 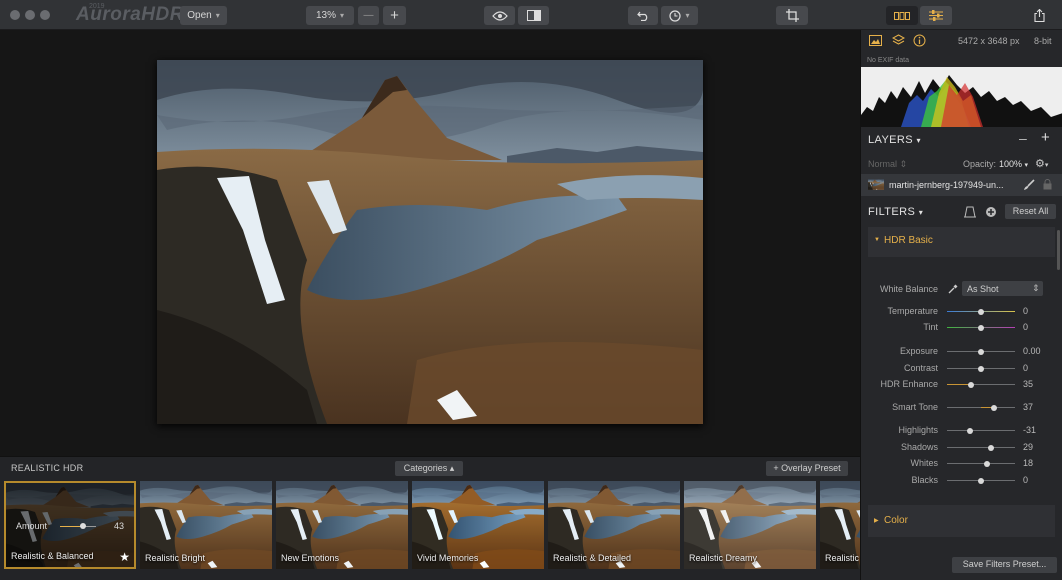 I want to click on shadows-value: 29, so click(x=1028, y=447).